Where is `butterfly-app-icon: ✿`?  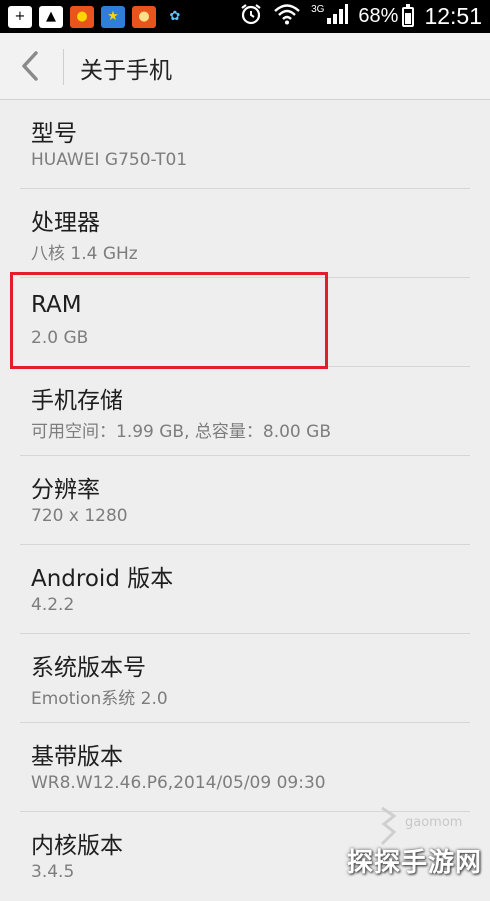
butterfly-app-icon: ✿ is located at coordinates (175, 16).